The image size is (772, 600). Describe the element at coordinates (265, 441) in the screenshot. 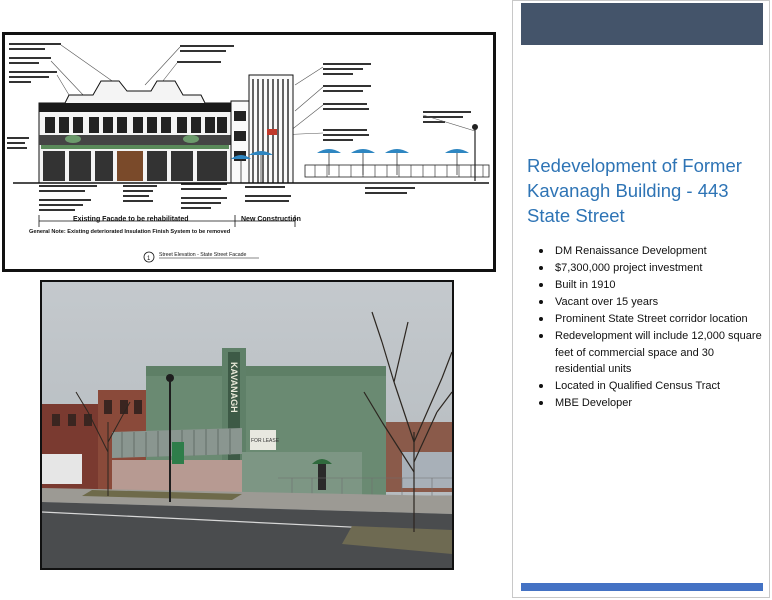

I see `for-lease-sign: FOR LEASE` at that location.